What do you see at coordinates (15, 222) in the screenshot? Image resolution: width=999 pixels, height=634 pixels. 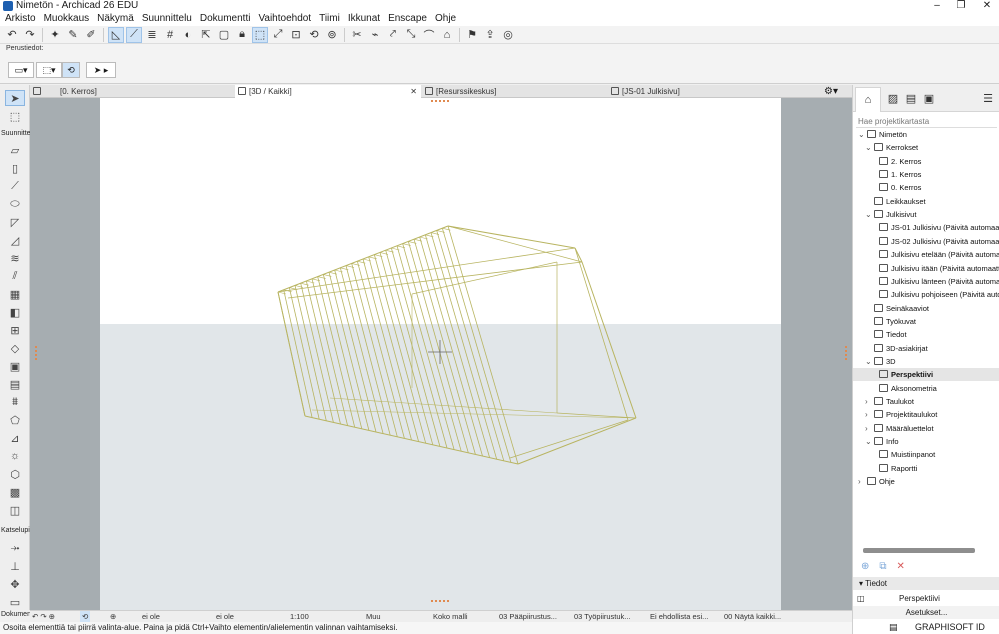 I see `roof-tool: ◸` at bounding box center [15, 222].